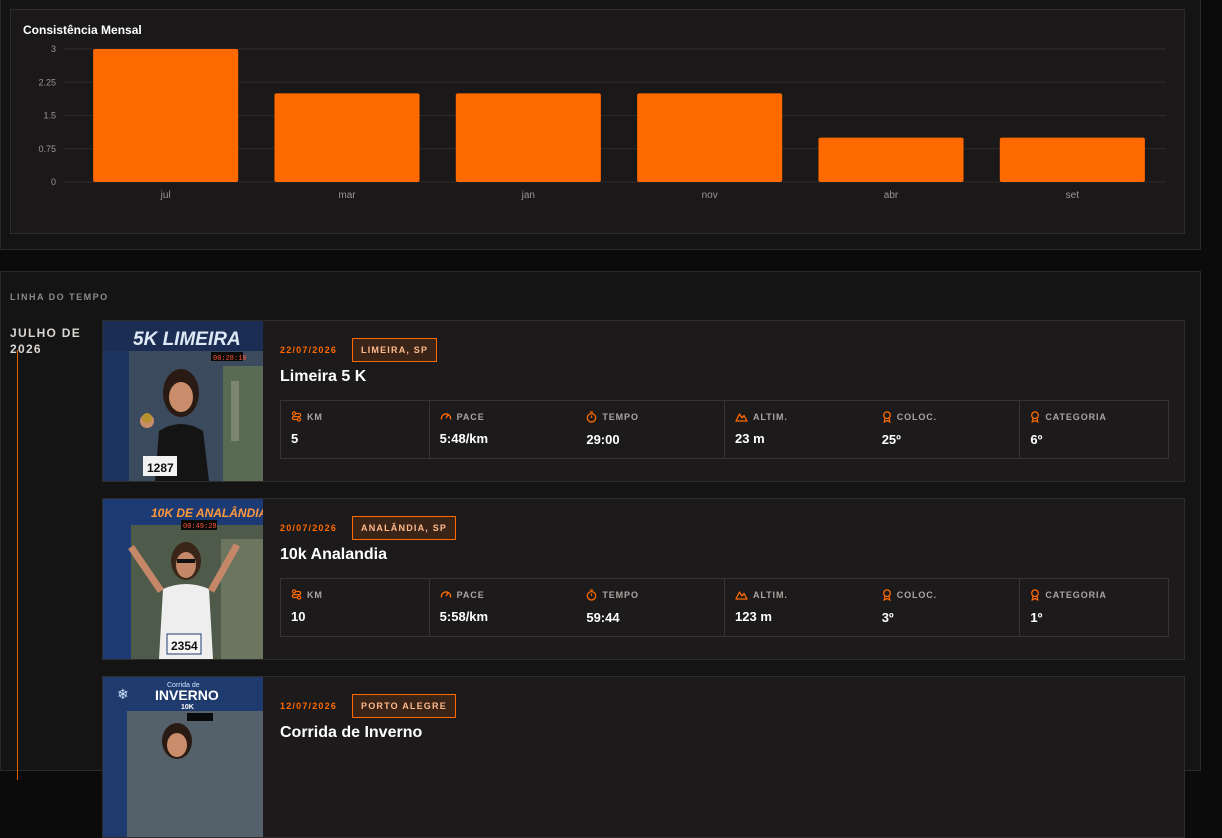  What do you see at coordinates (891, 195) in the screenshot?
I see `x-tick-label: abr` at bounding box center [891, 195].